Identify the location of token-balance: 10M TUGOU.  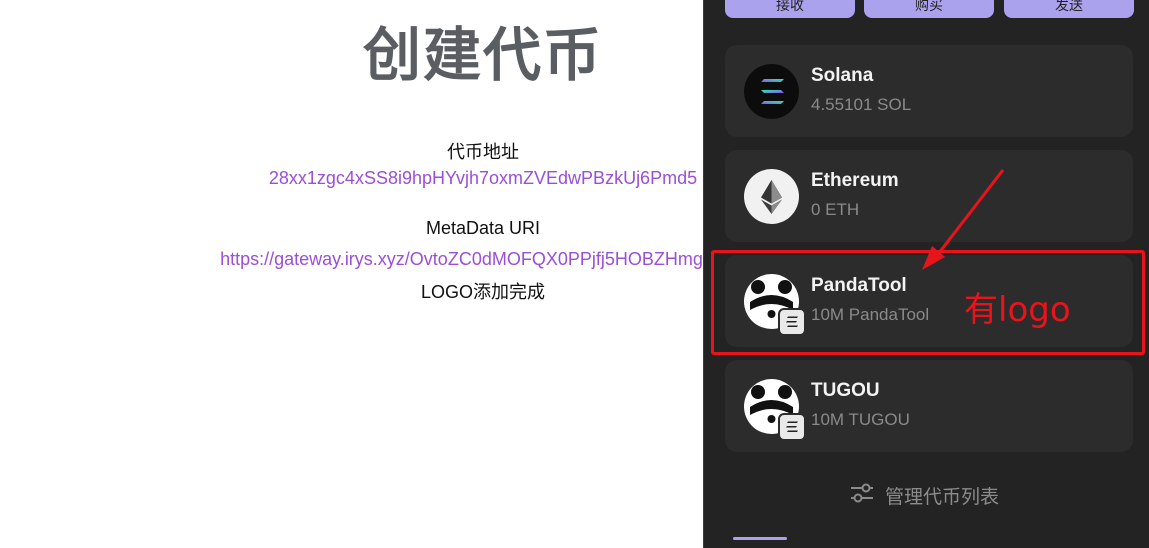
(860, 419).